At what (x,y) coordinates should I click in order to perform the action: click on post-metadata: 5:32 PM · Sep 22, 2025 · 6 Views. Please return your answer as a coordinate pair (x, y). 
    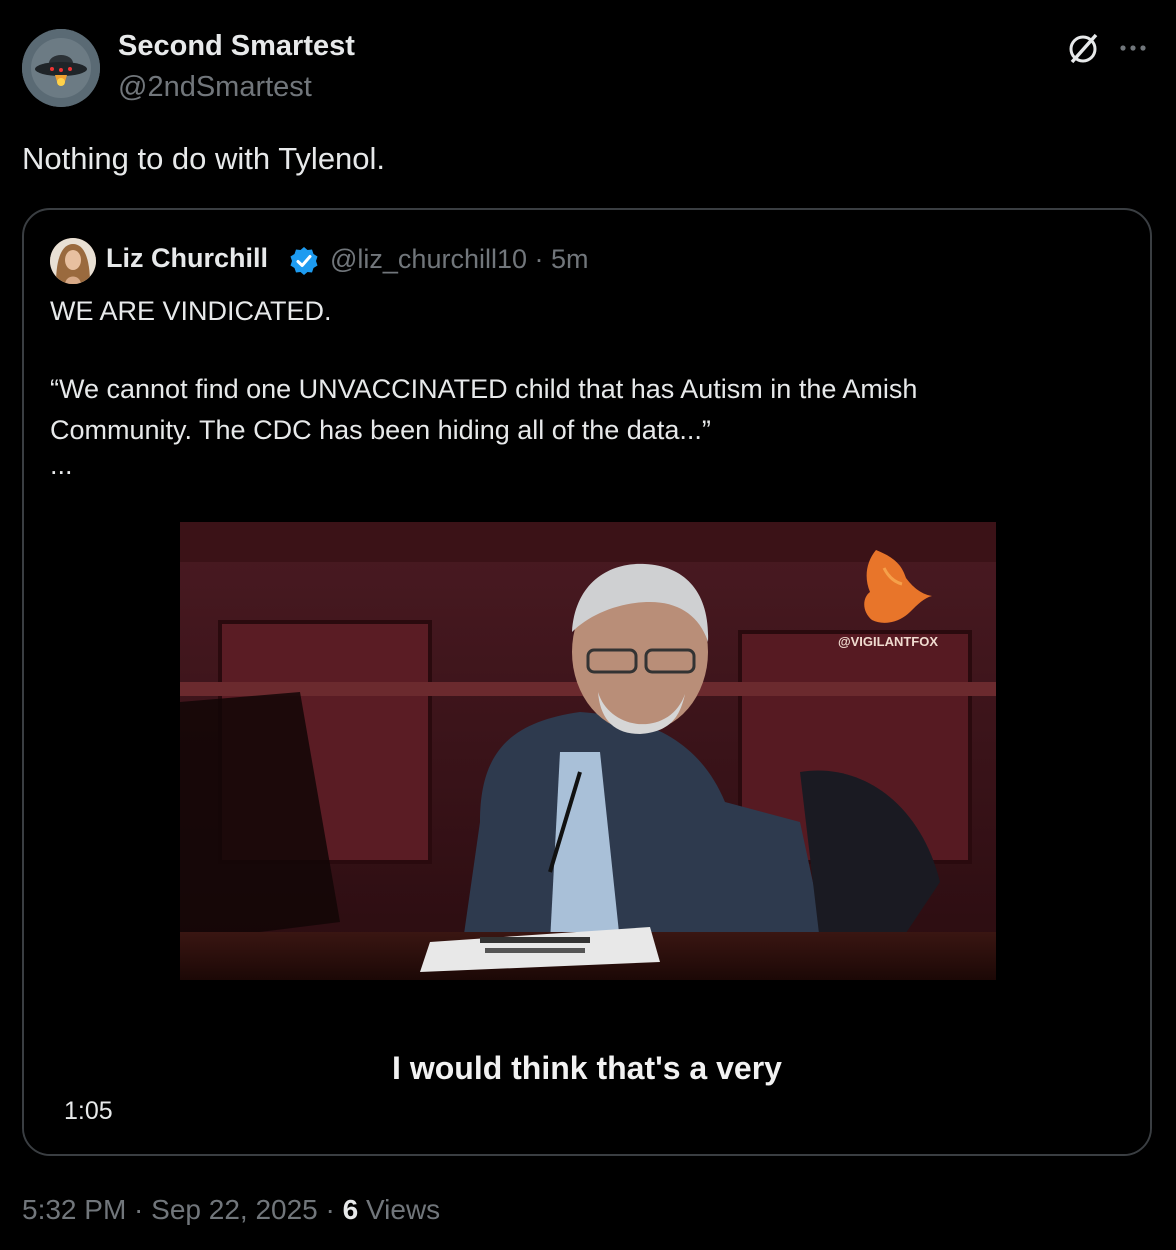
    Looking at the image, I should click on (231, 1210).